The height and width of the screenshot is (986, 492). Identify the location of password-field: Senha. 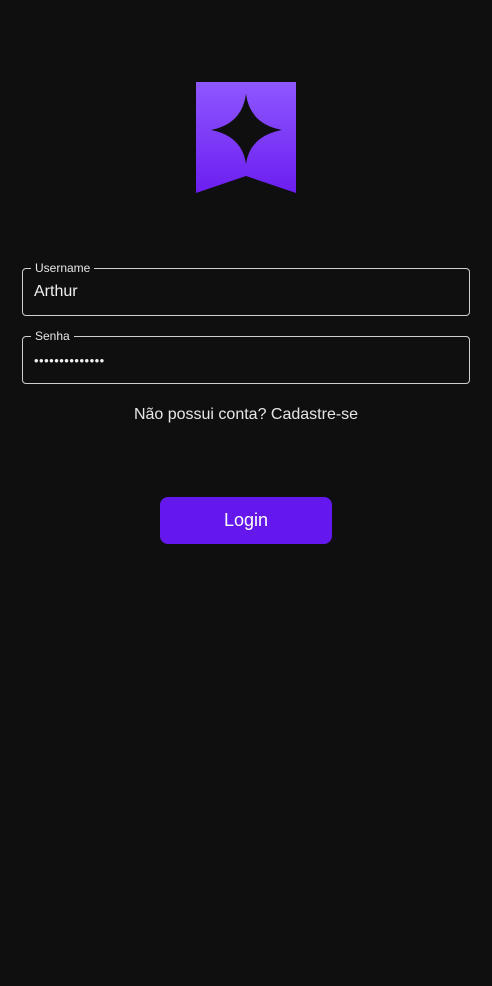
(246, 356).